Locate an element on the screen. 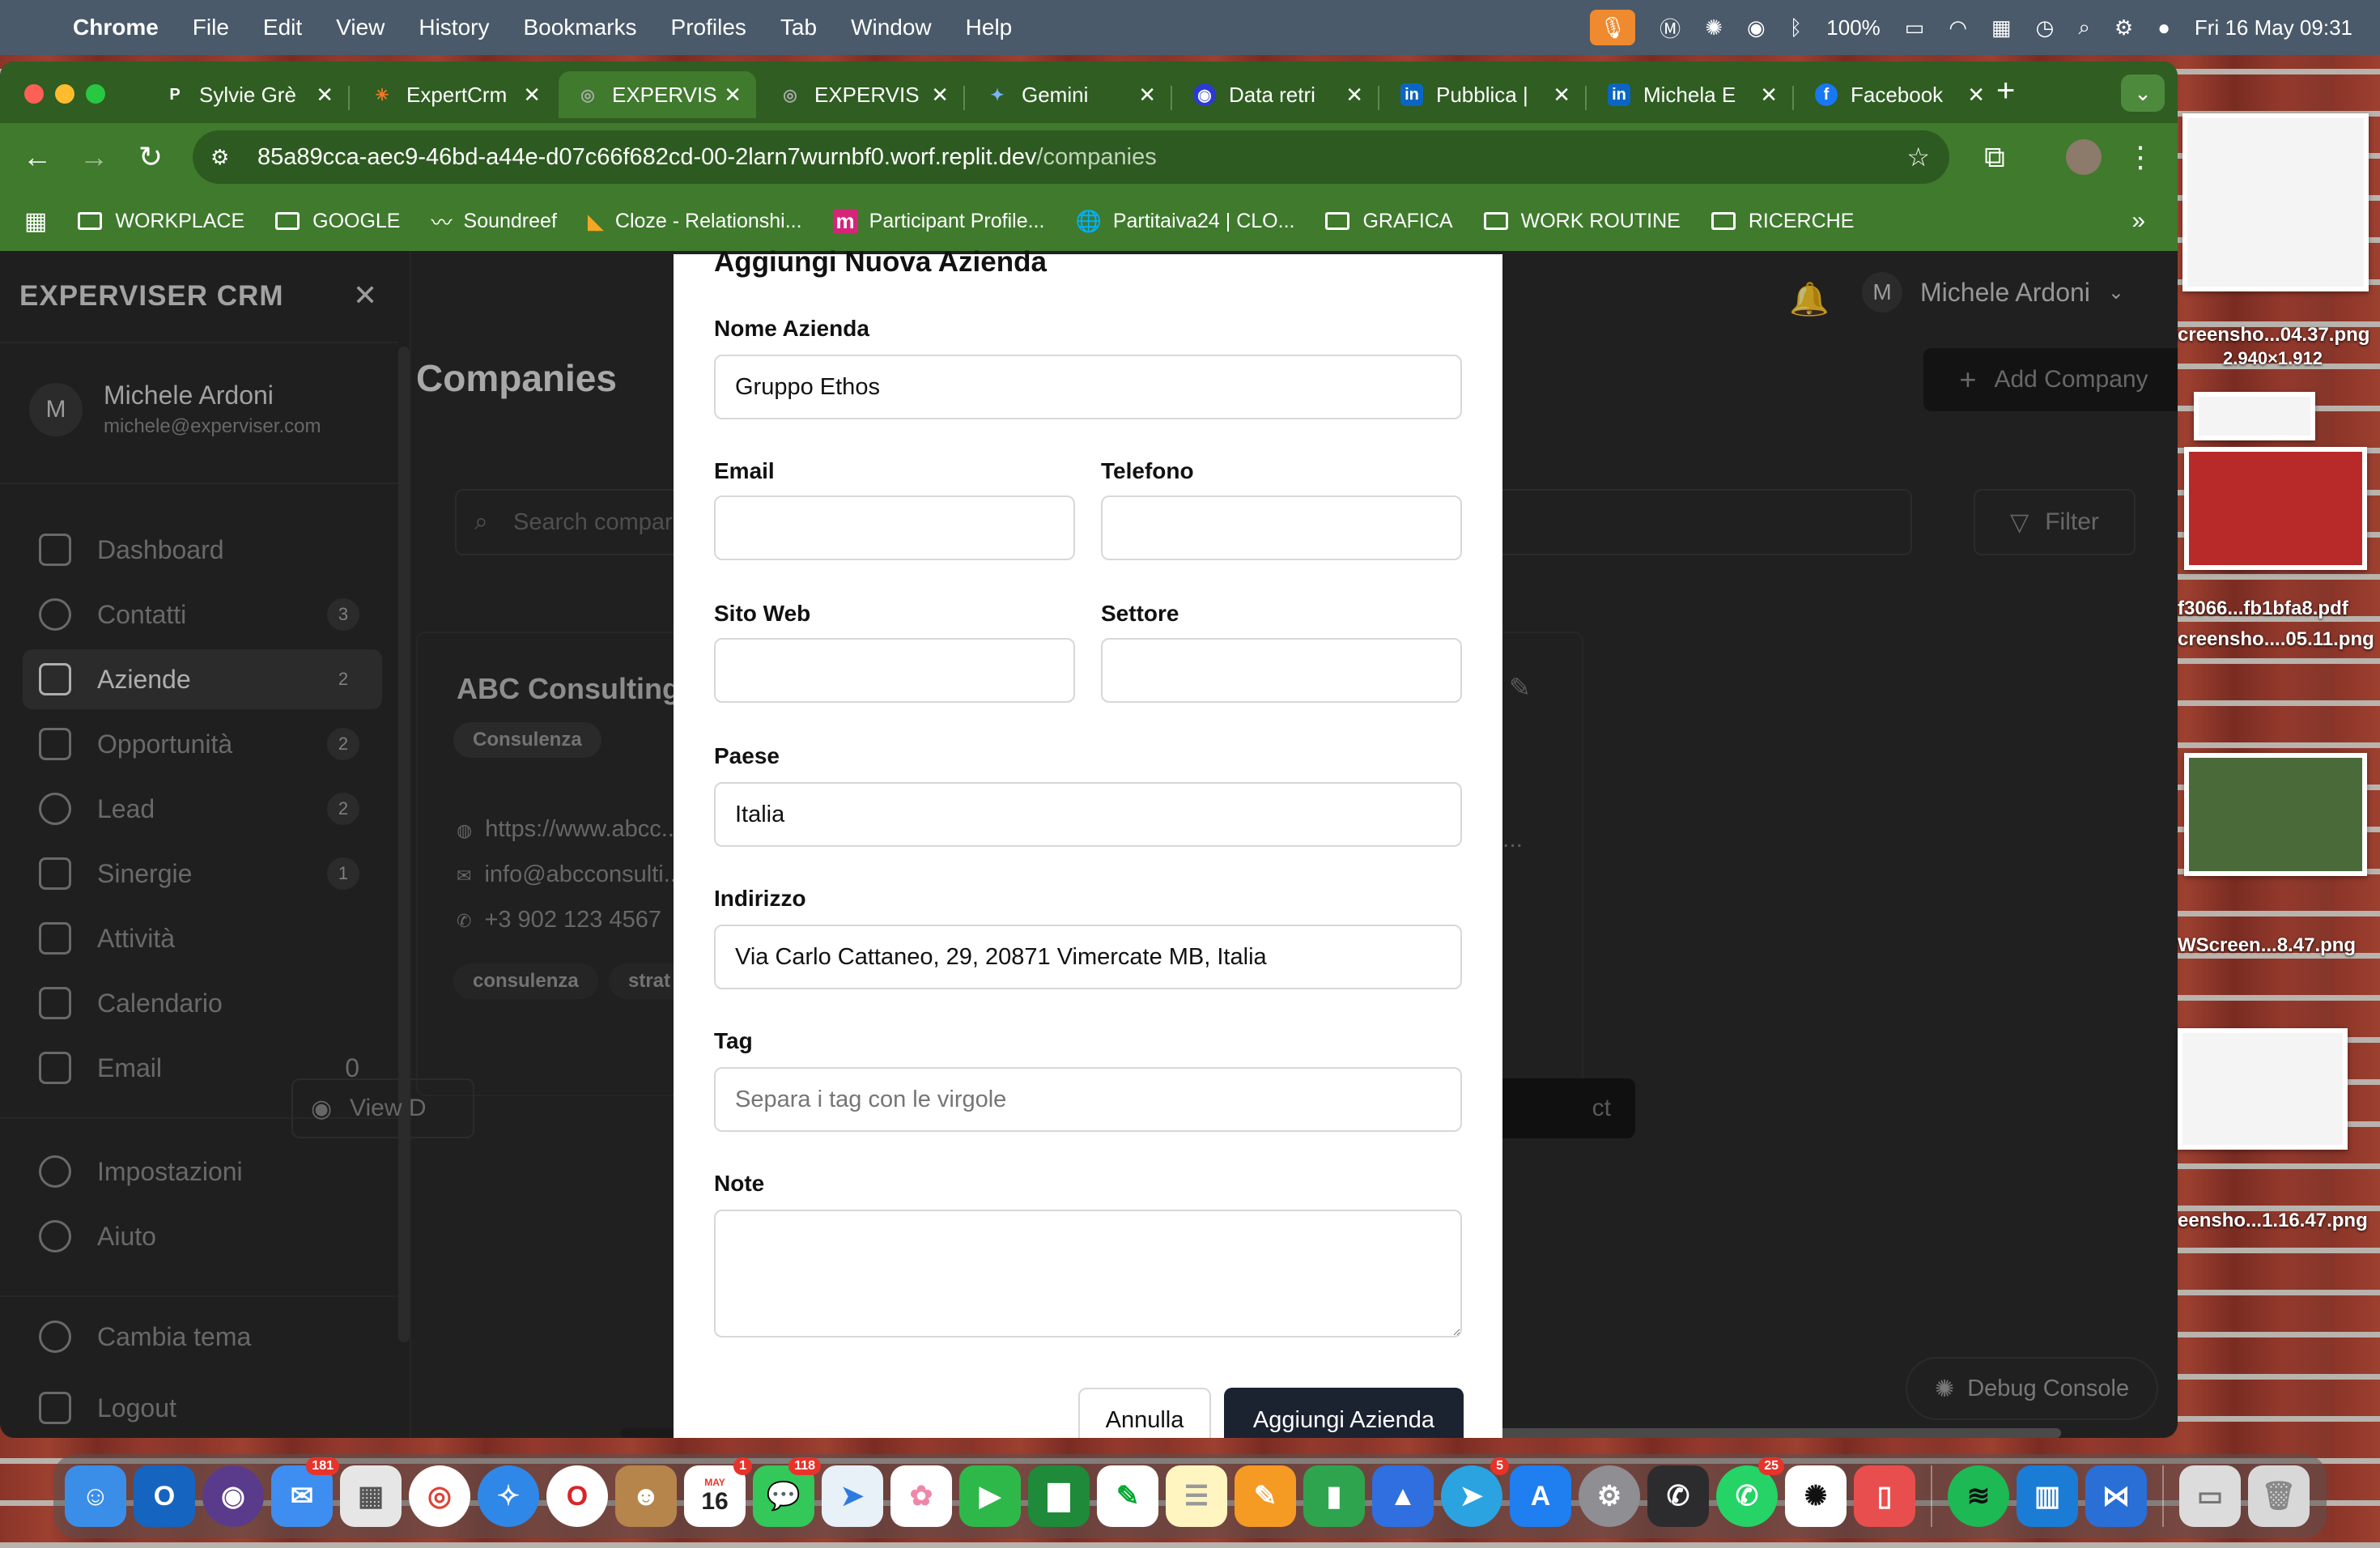 Image resolution: width=2380 pixels, height=1548 pixels. microphone-icon: 🎙 is located at coordinates (1613, 27).